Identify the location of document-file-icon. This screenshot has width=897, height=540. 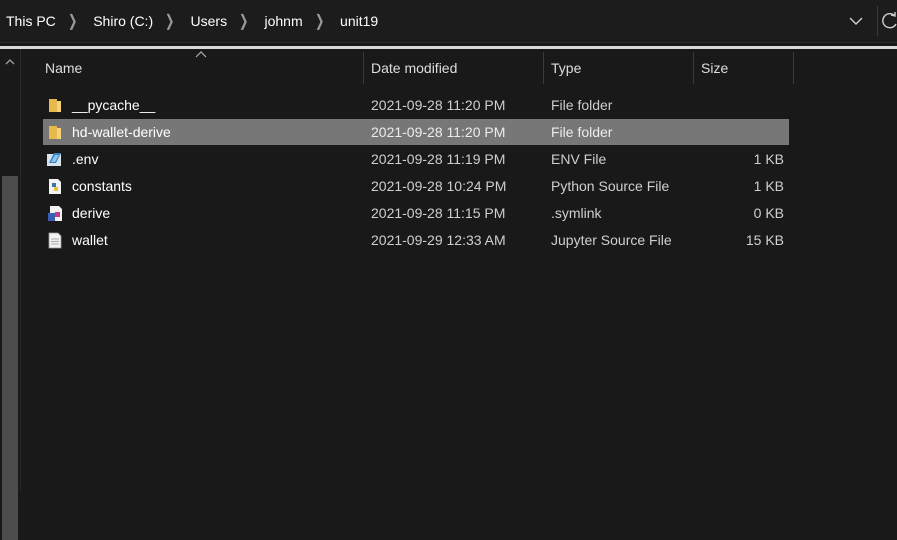
(55, 240).